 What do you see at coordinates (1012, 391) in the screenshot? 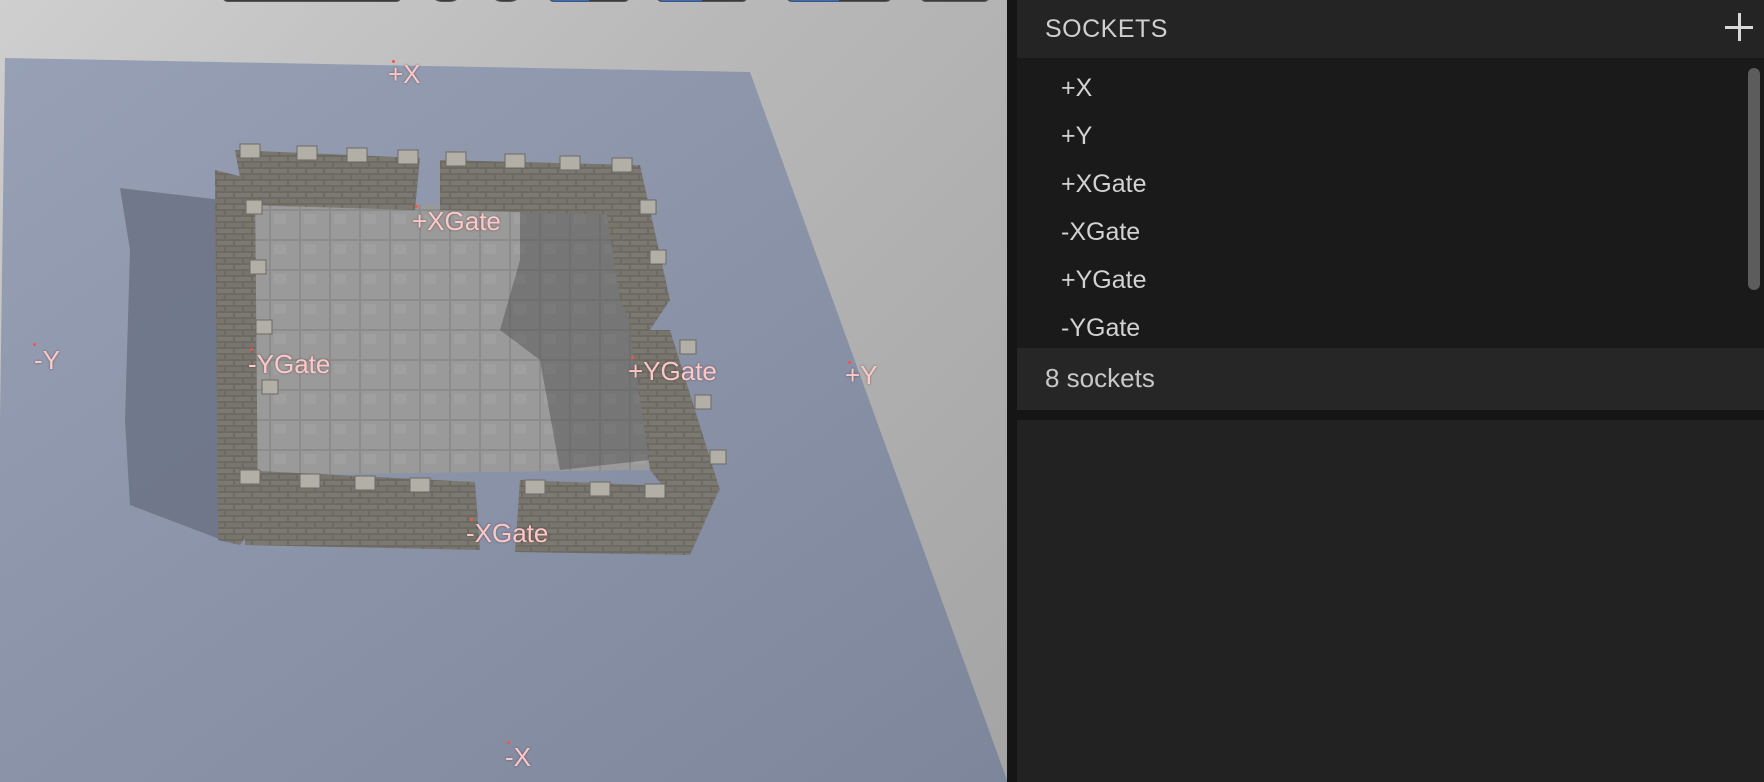
I see `panel-splitter` at bounding box center [1012, 391].